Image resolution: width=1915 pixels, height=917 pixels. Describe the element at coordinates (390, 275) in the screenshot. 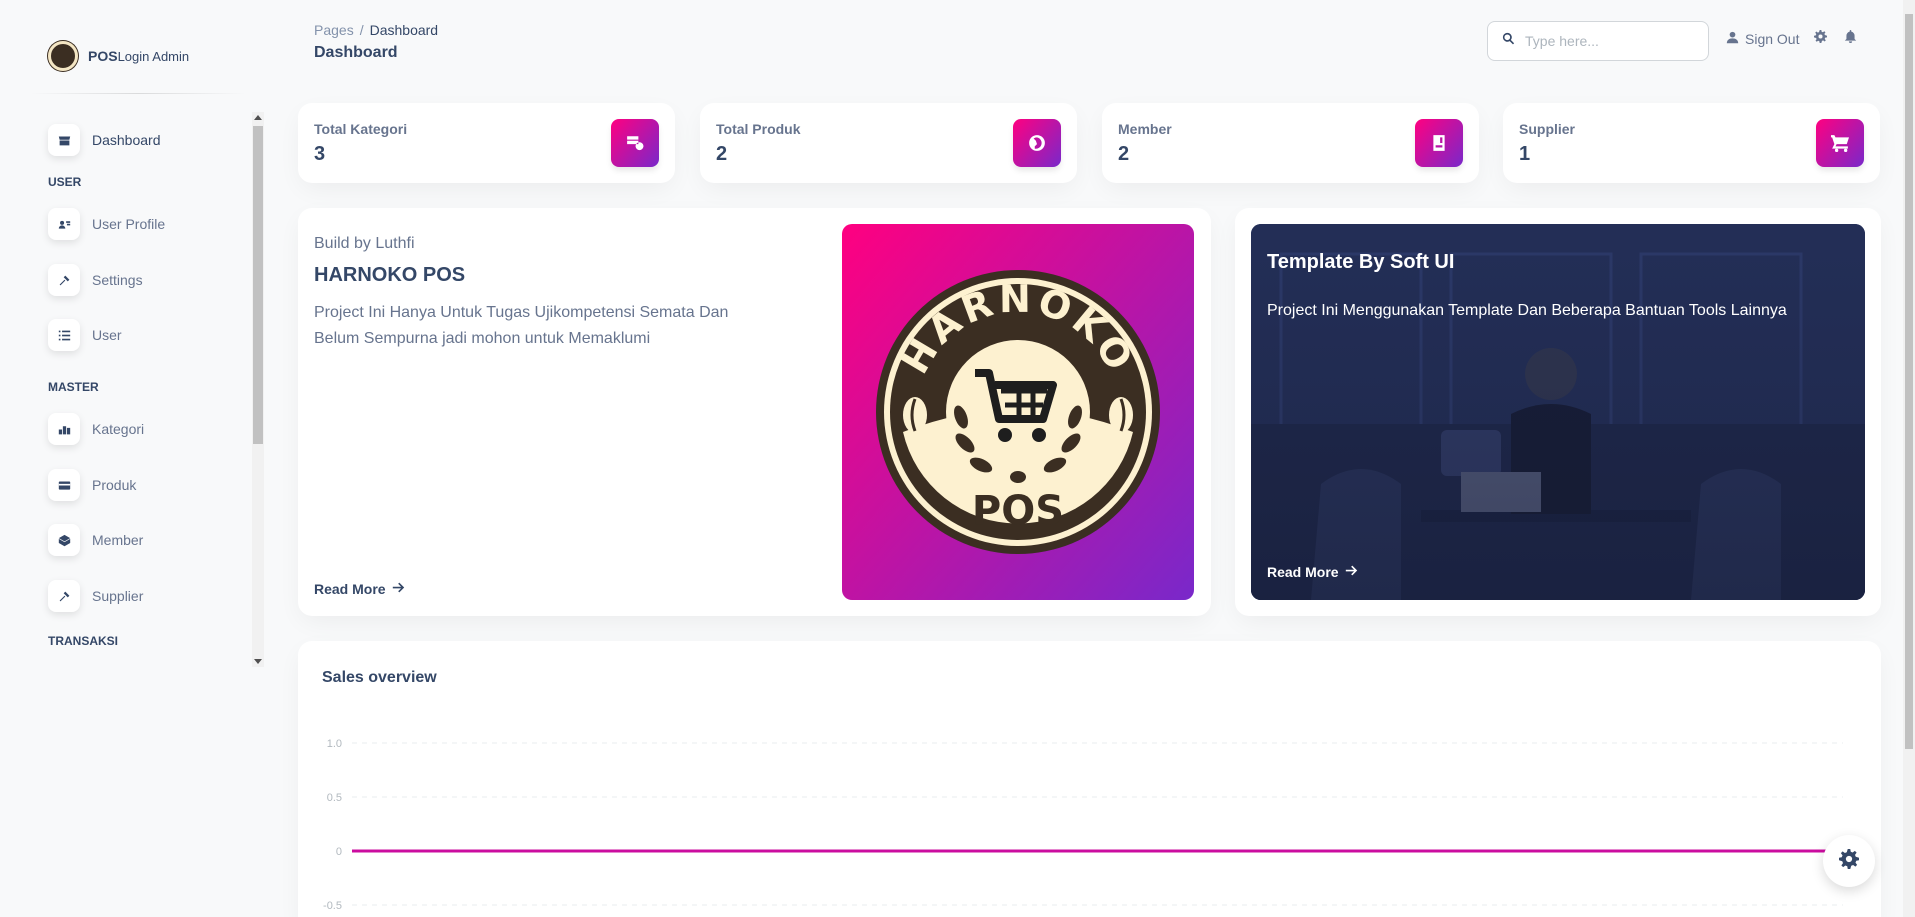

I see `build-title: HARNOKO POS` at that location.